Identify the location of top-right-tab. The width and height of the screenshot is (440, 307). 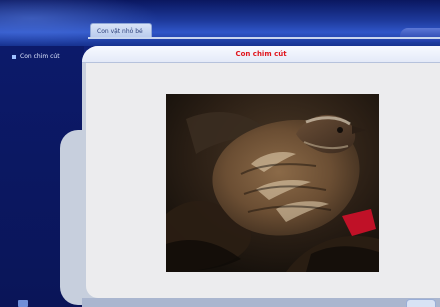
(420, 35).